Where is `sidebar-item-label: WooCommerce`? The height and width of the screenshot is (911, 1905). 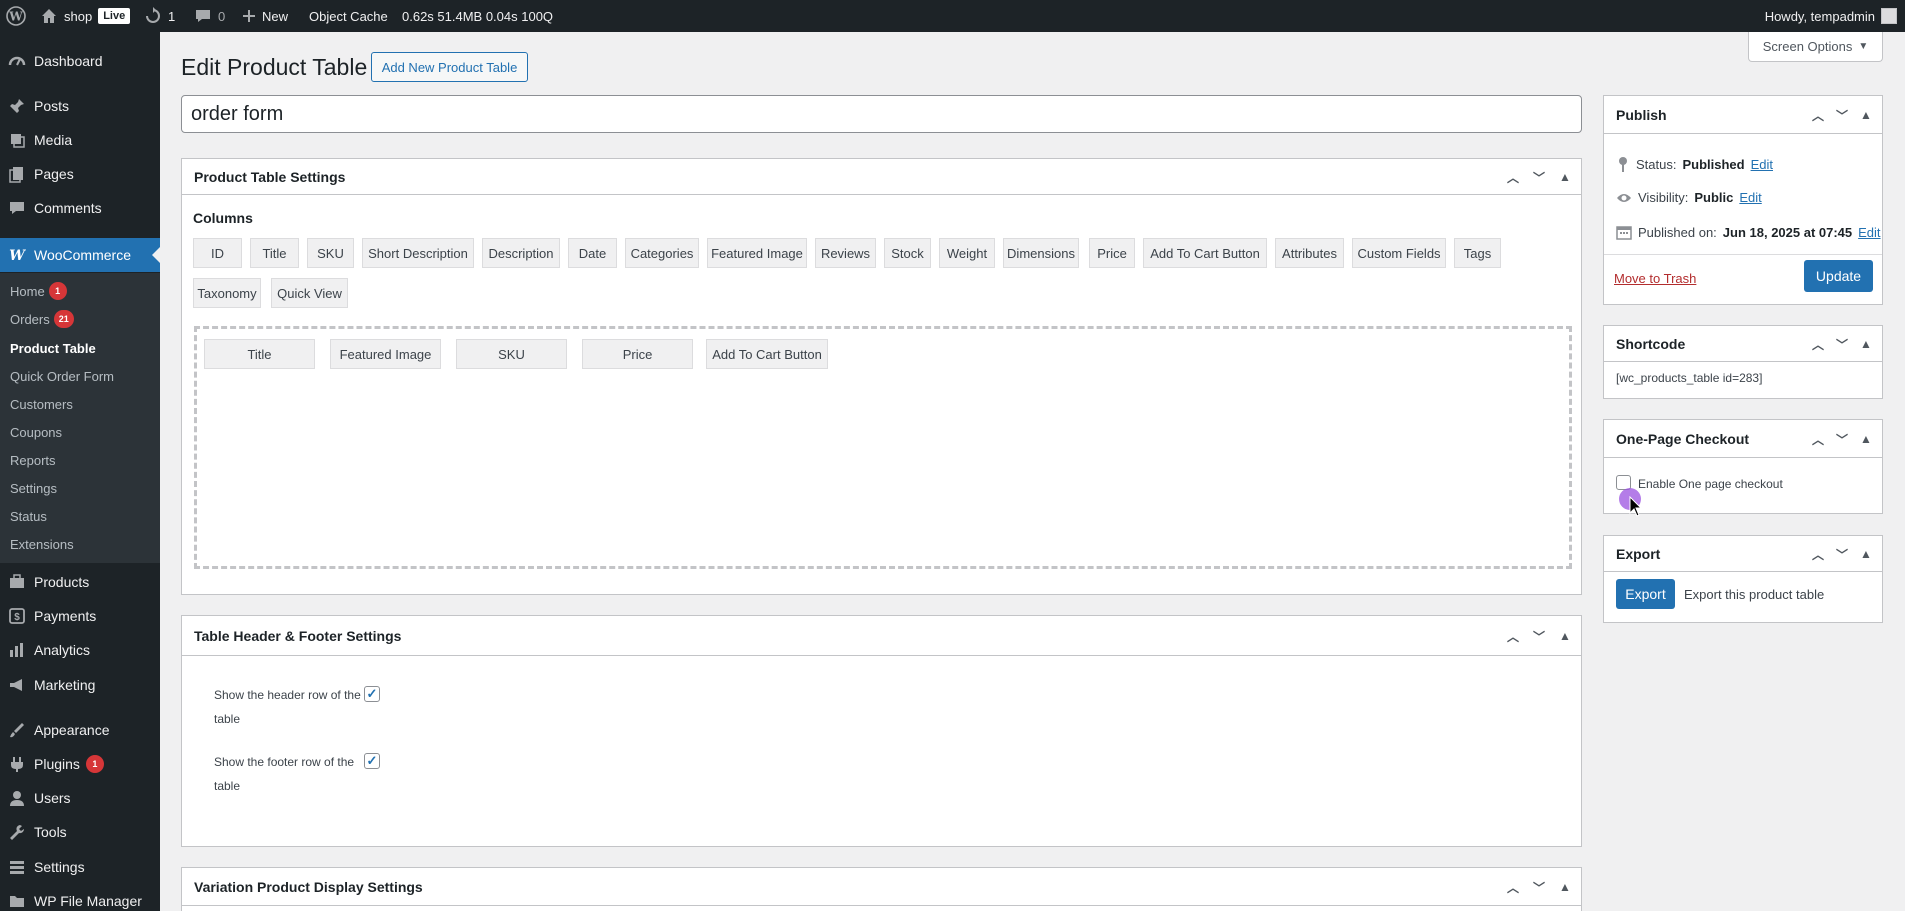 sidebar-item-label: WooCommerce is located at coordinates (82, 255).